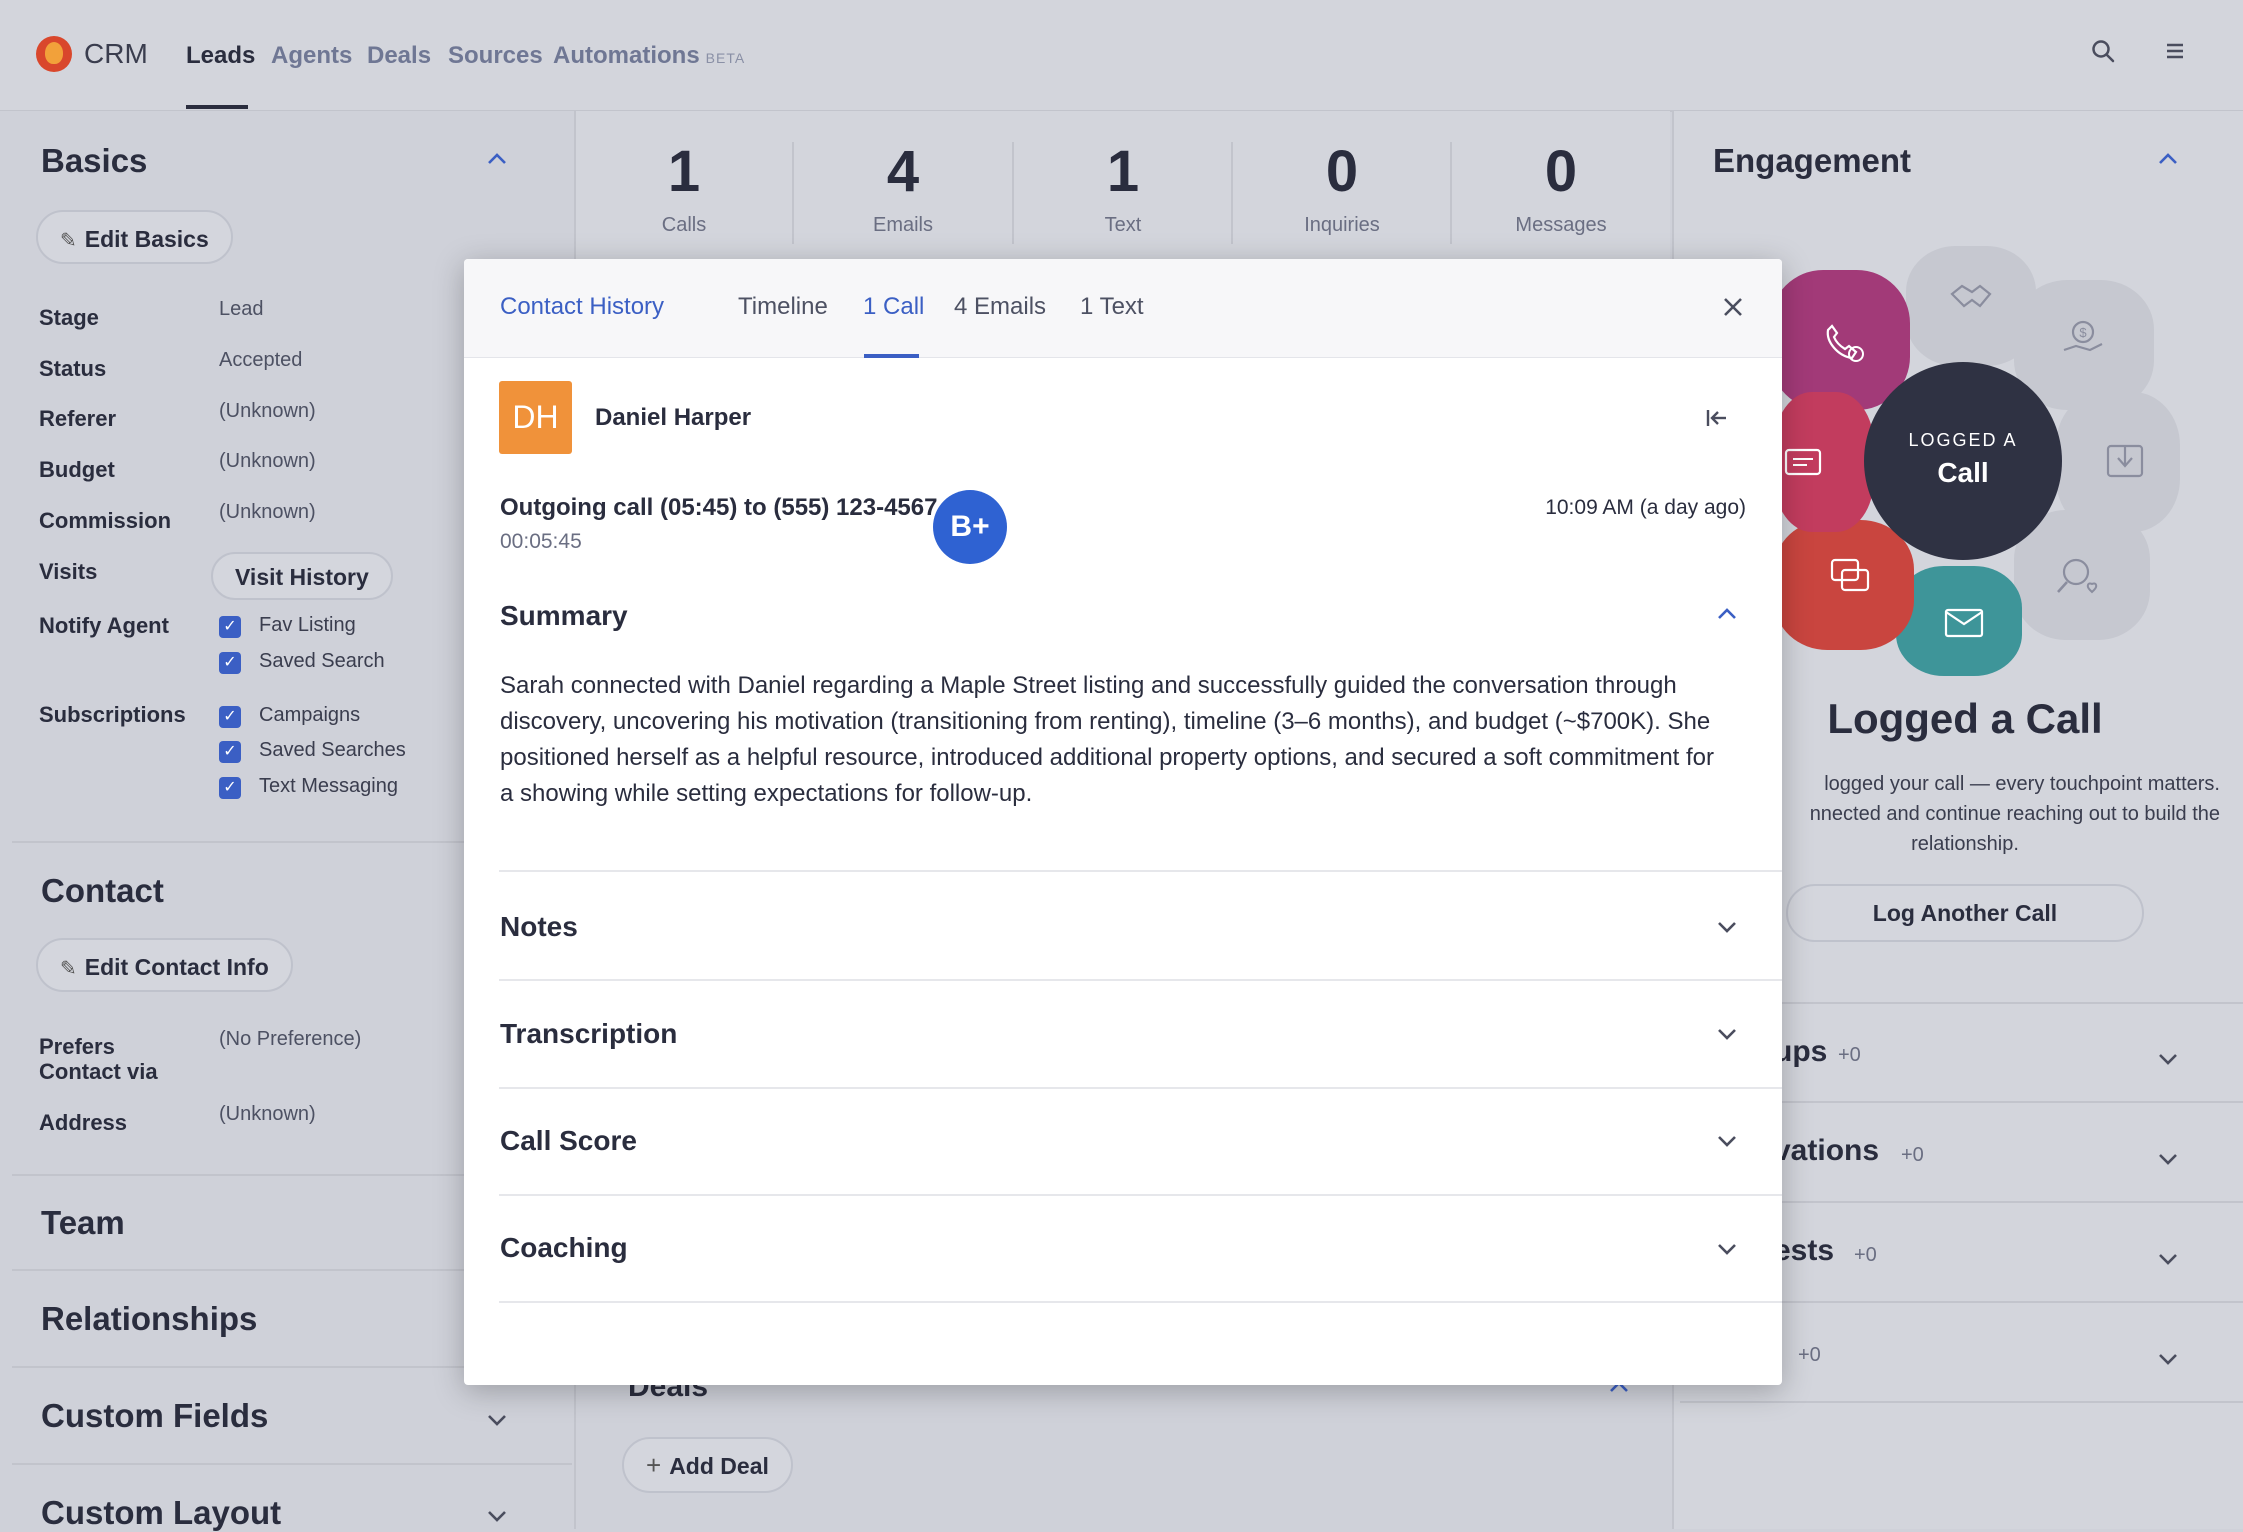 Image resolution: width=2243 pixels, height=1532 pixels. What do you see at coordinates (903, 171) in the screenshot?
I see `emails-count: 4` at bounding box center [903, 171].